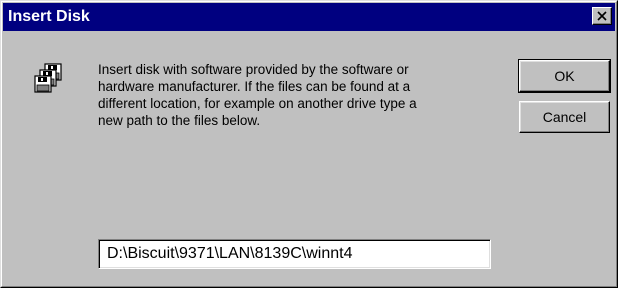  I want to click on floppy-disks-icon, so click(50, 78).